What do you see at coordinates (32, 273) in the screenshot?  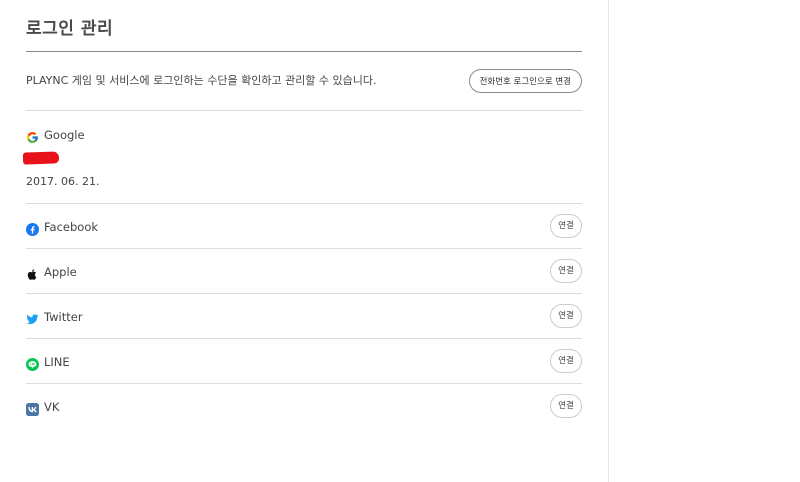 I see `apple-icon` at bounding box center [32, 273].